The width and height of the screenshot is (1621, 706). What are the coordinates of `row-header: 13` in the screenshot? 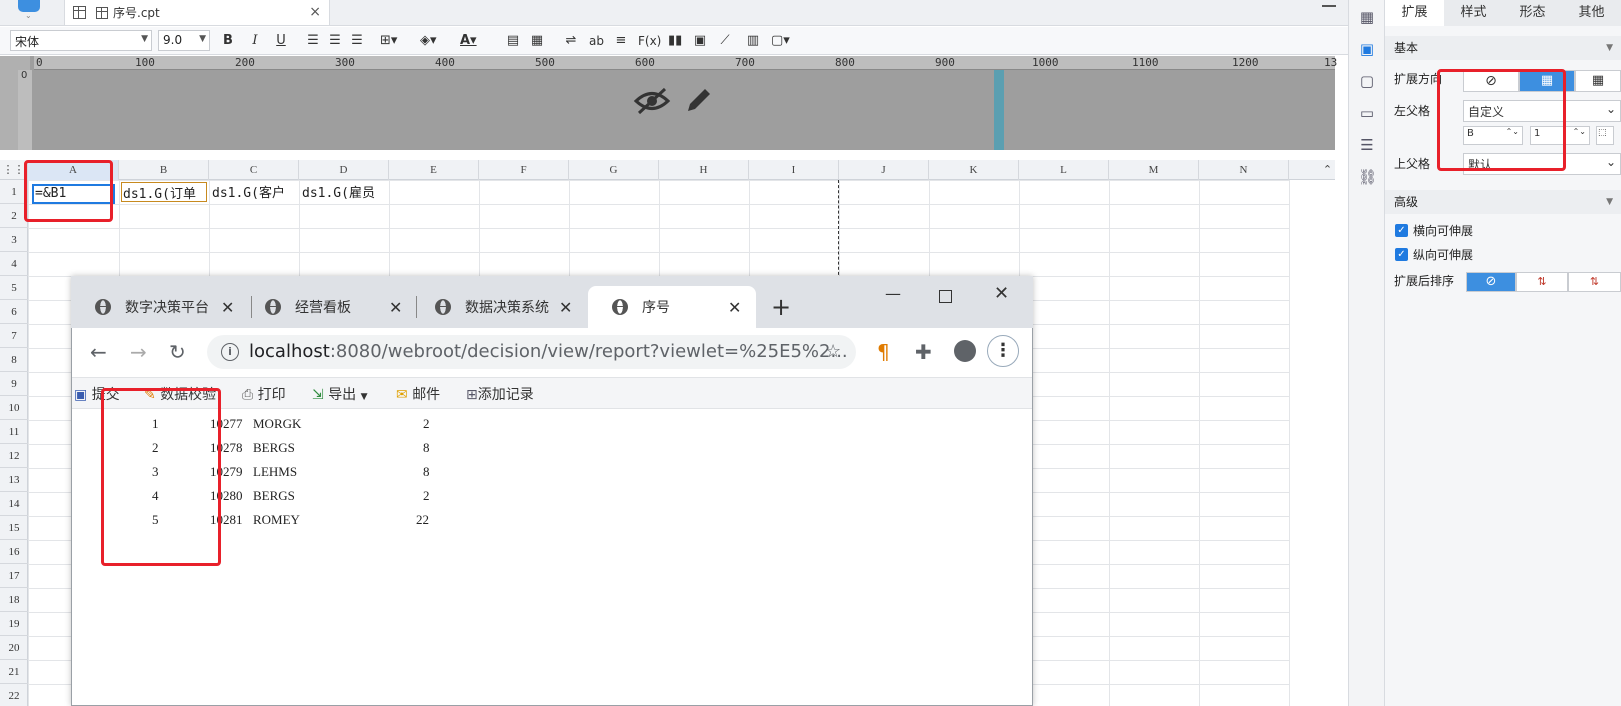 It's located at (14, 480).